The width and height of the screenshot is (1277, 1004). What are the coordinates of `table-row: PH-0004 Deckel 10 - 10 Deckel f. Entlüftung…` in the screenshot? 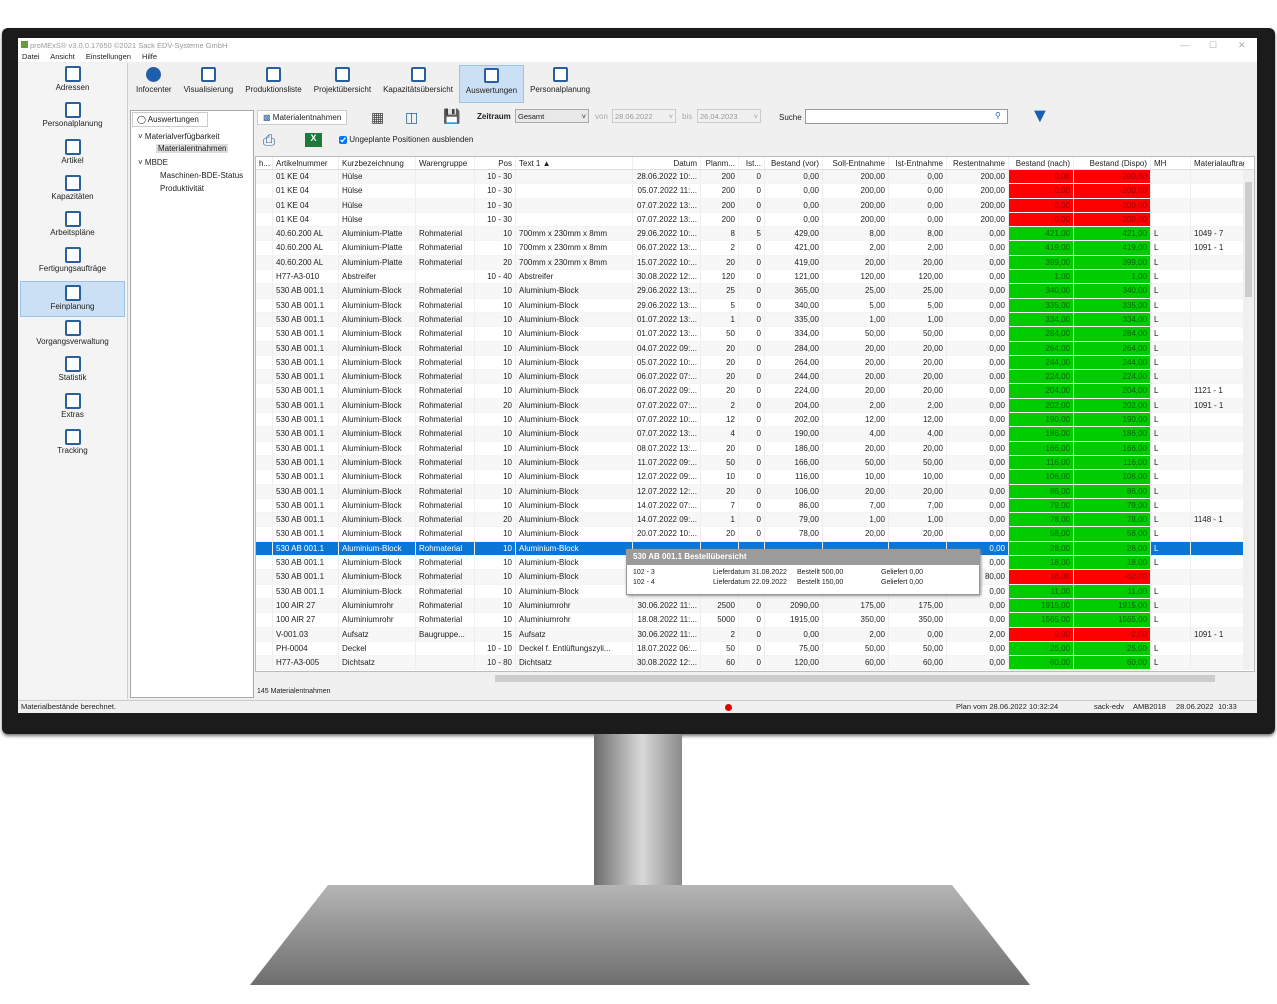 It's located at (755, 649).